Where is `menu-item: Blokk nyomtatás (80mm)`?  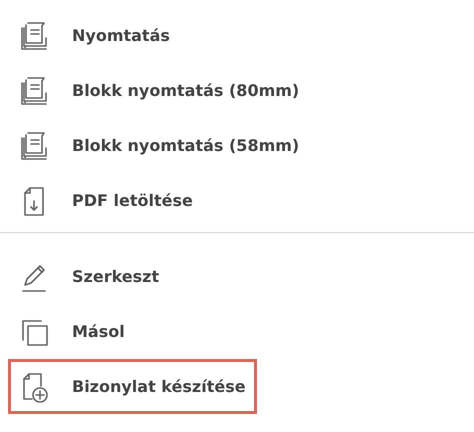
menu-item: Blokk nyomtatás (80mm) is located at coordinates (159, 90).